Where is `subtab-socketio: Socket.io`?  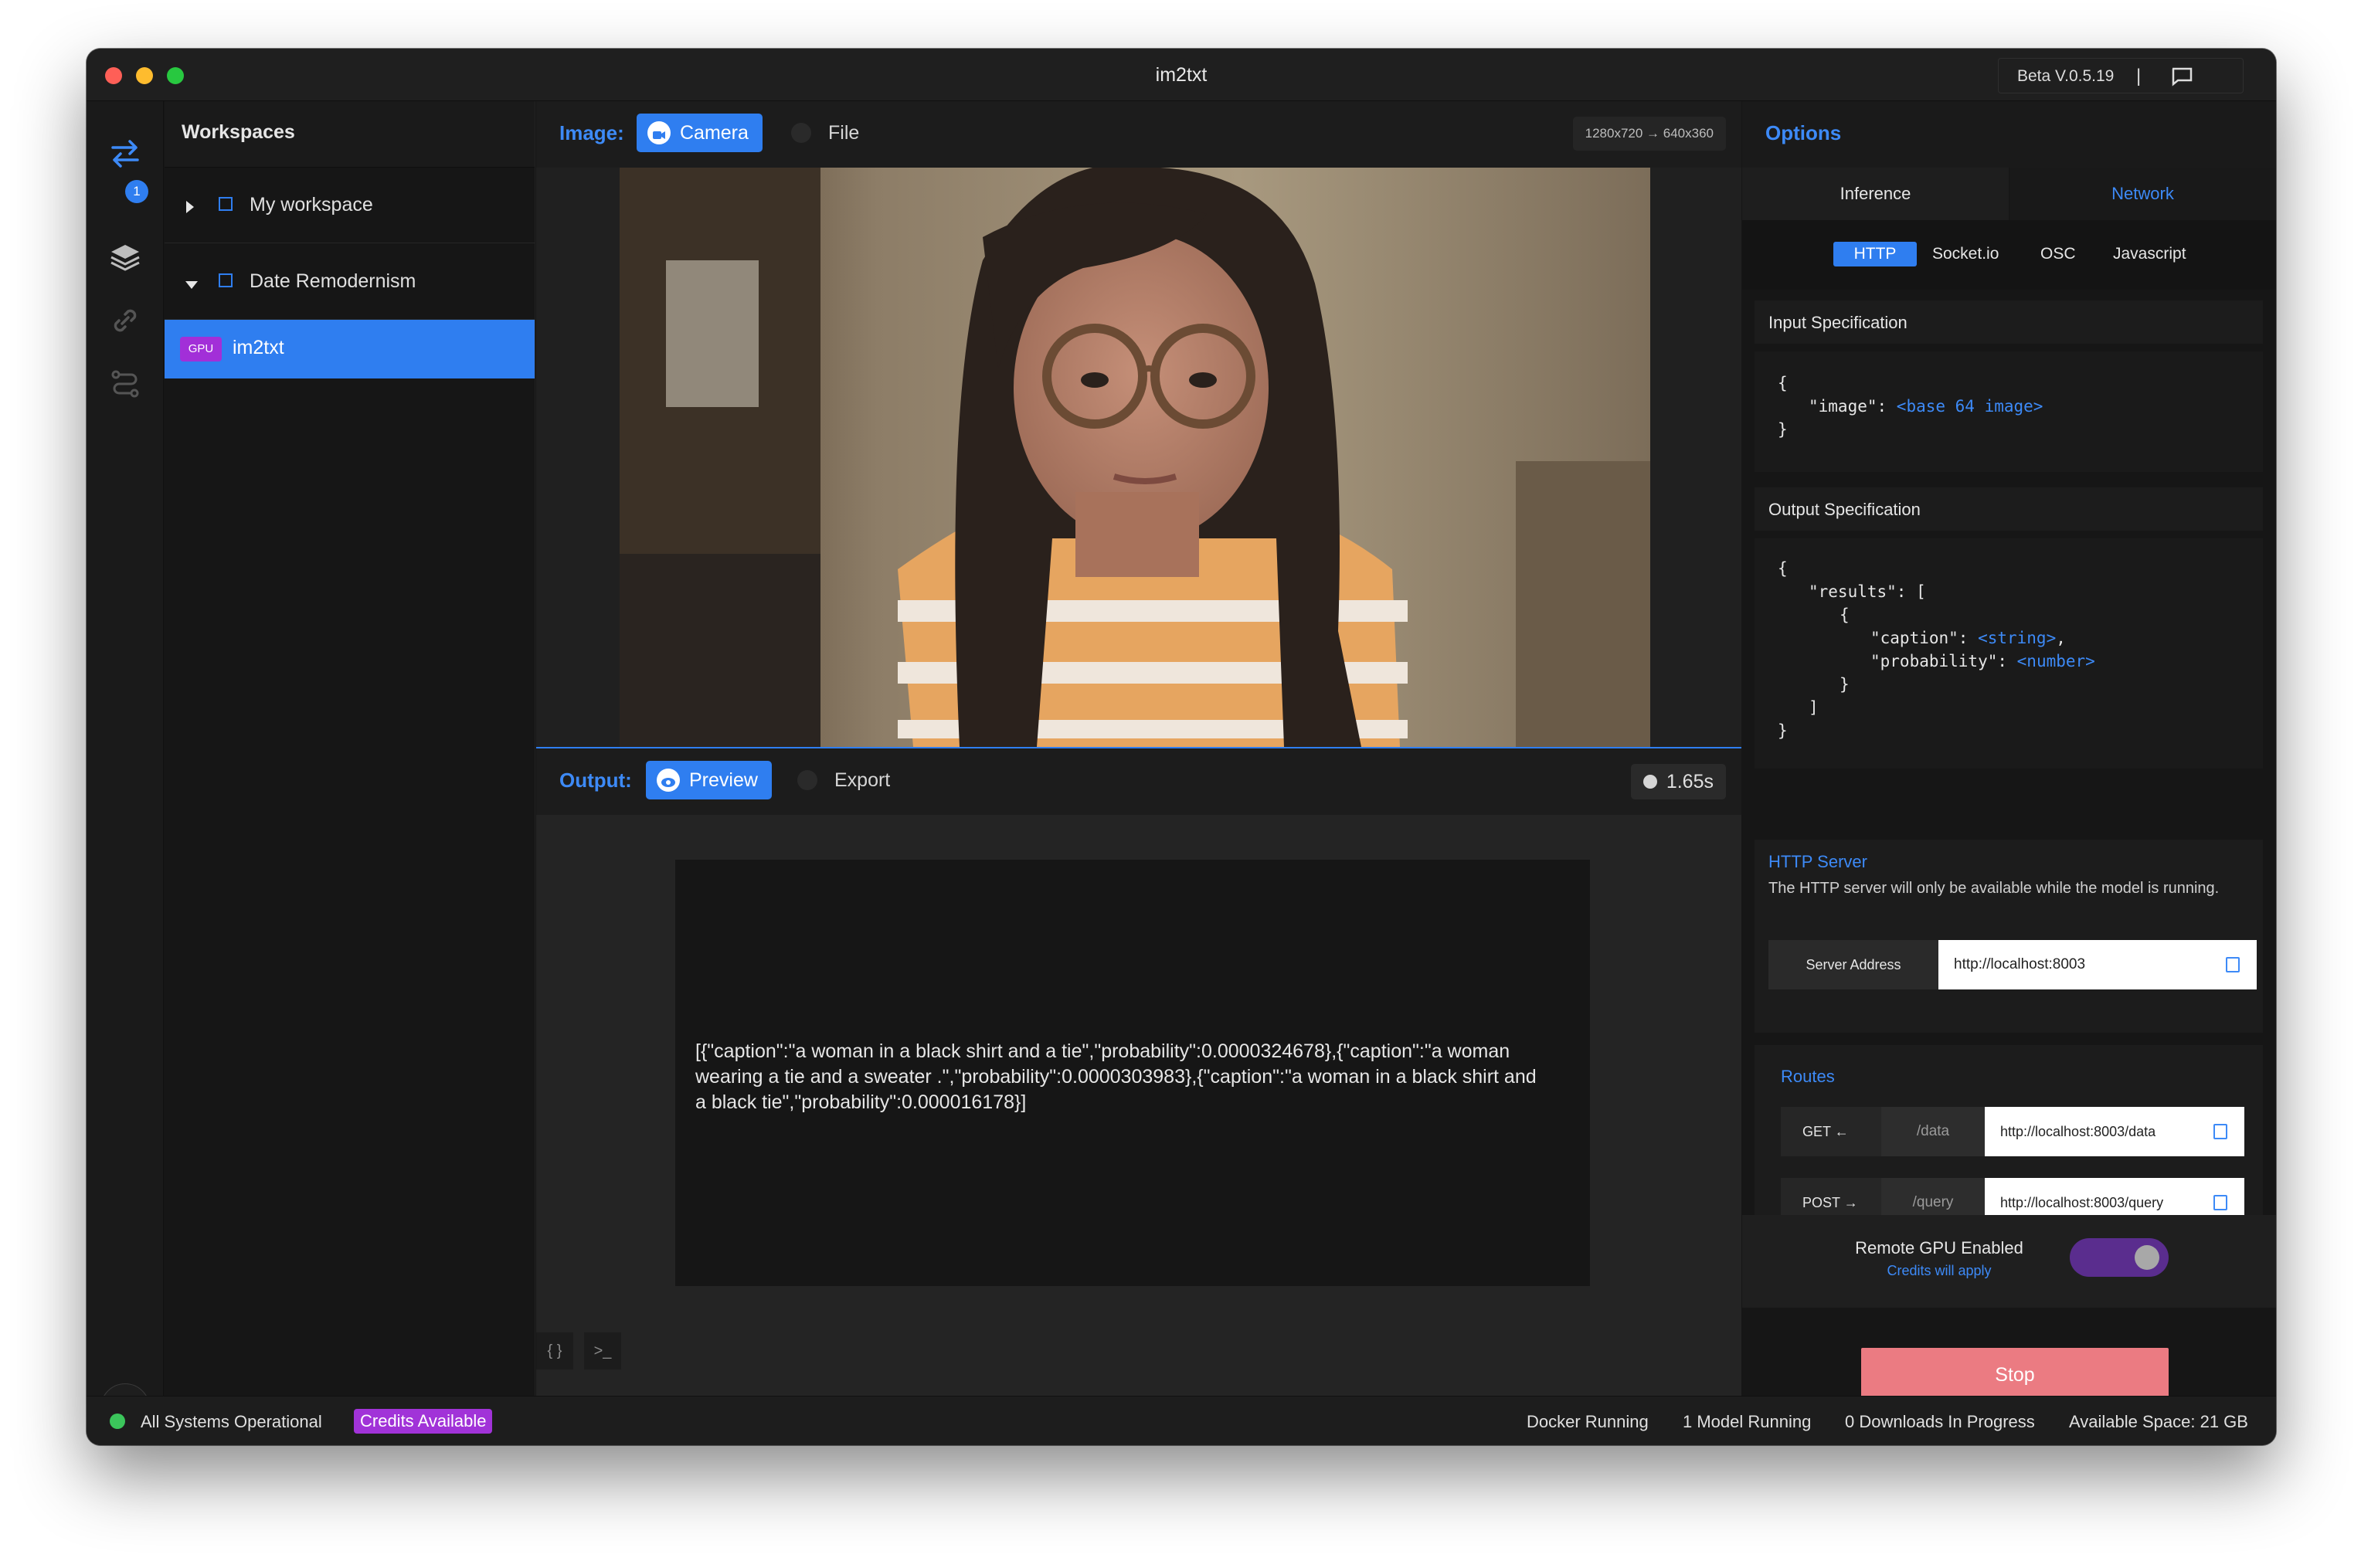
subtab-socketio: Socket.io is located at coordinates (1966, 254).